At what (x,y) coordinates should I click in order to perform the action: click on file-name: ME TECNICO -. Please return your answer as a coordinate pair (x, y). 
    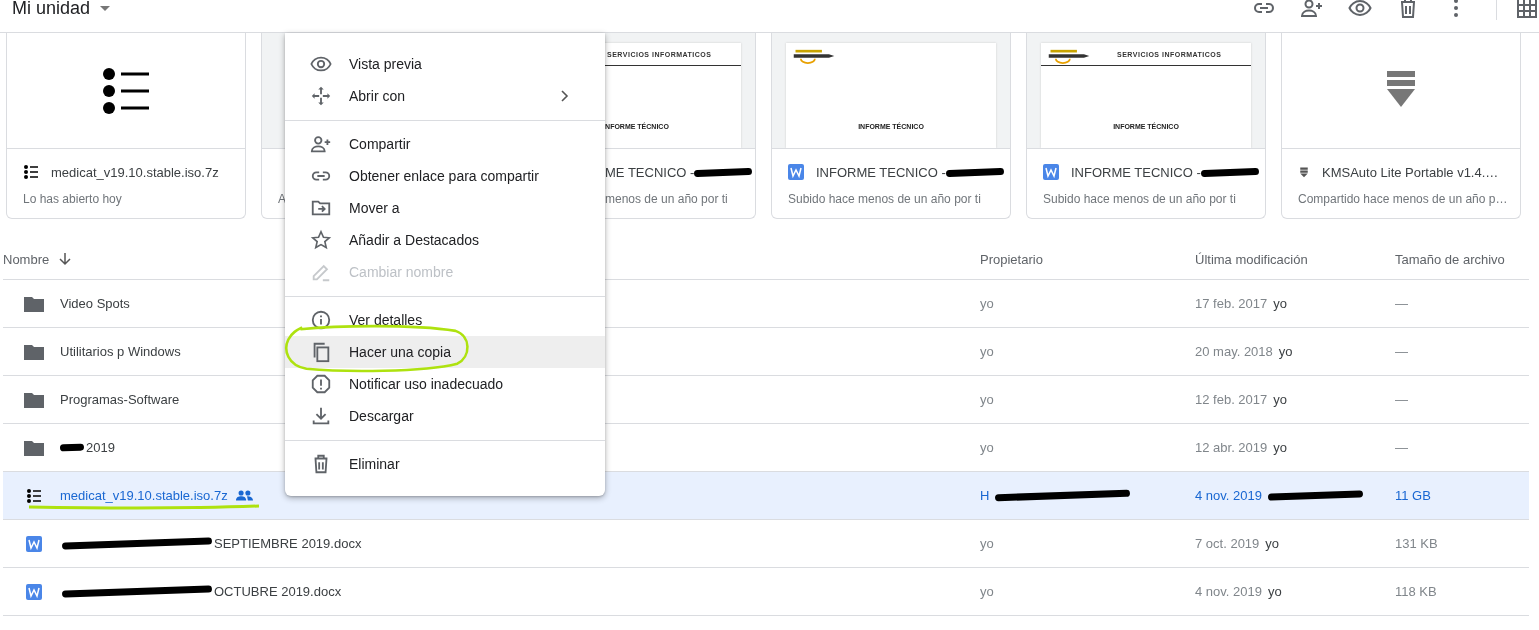
    Looking at the image, I should click on (650, 172).